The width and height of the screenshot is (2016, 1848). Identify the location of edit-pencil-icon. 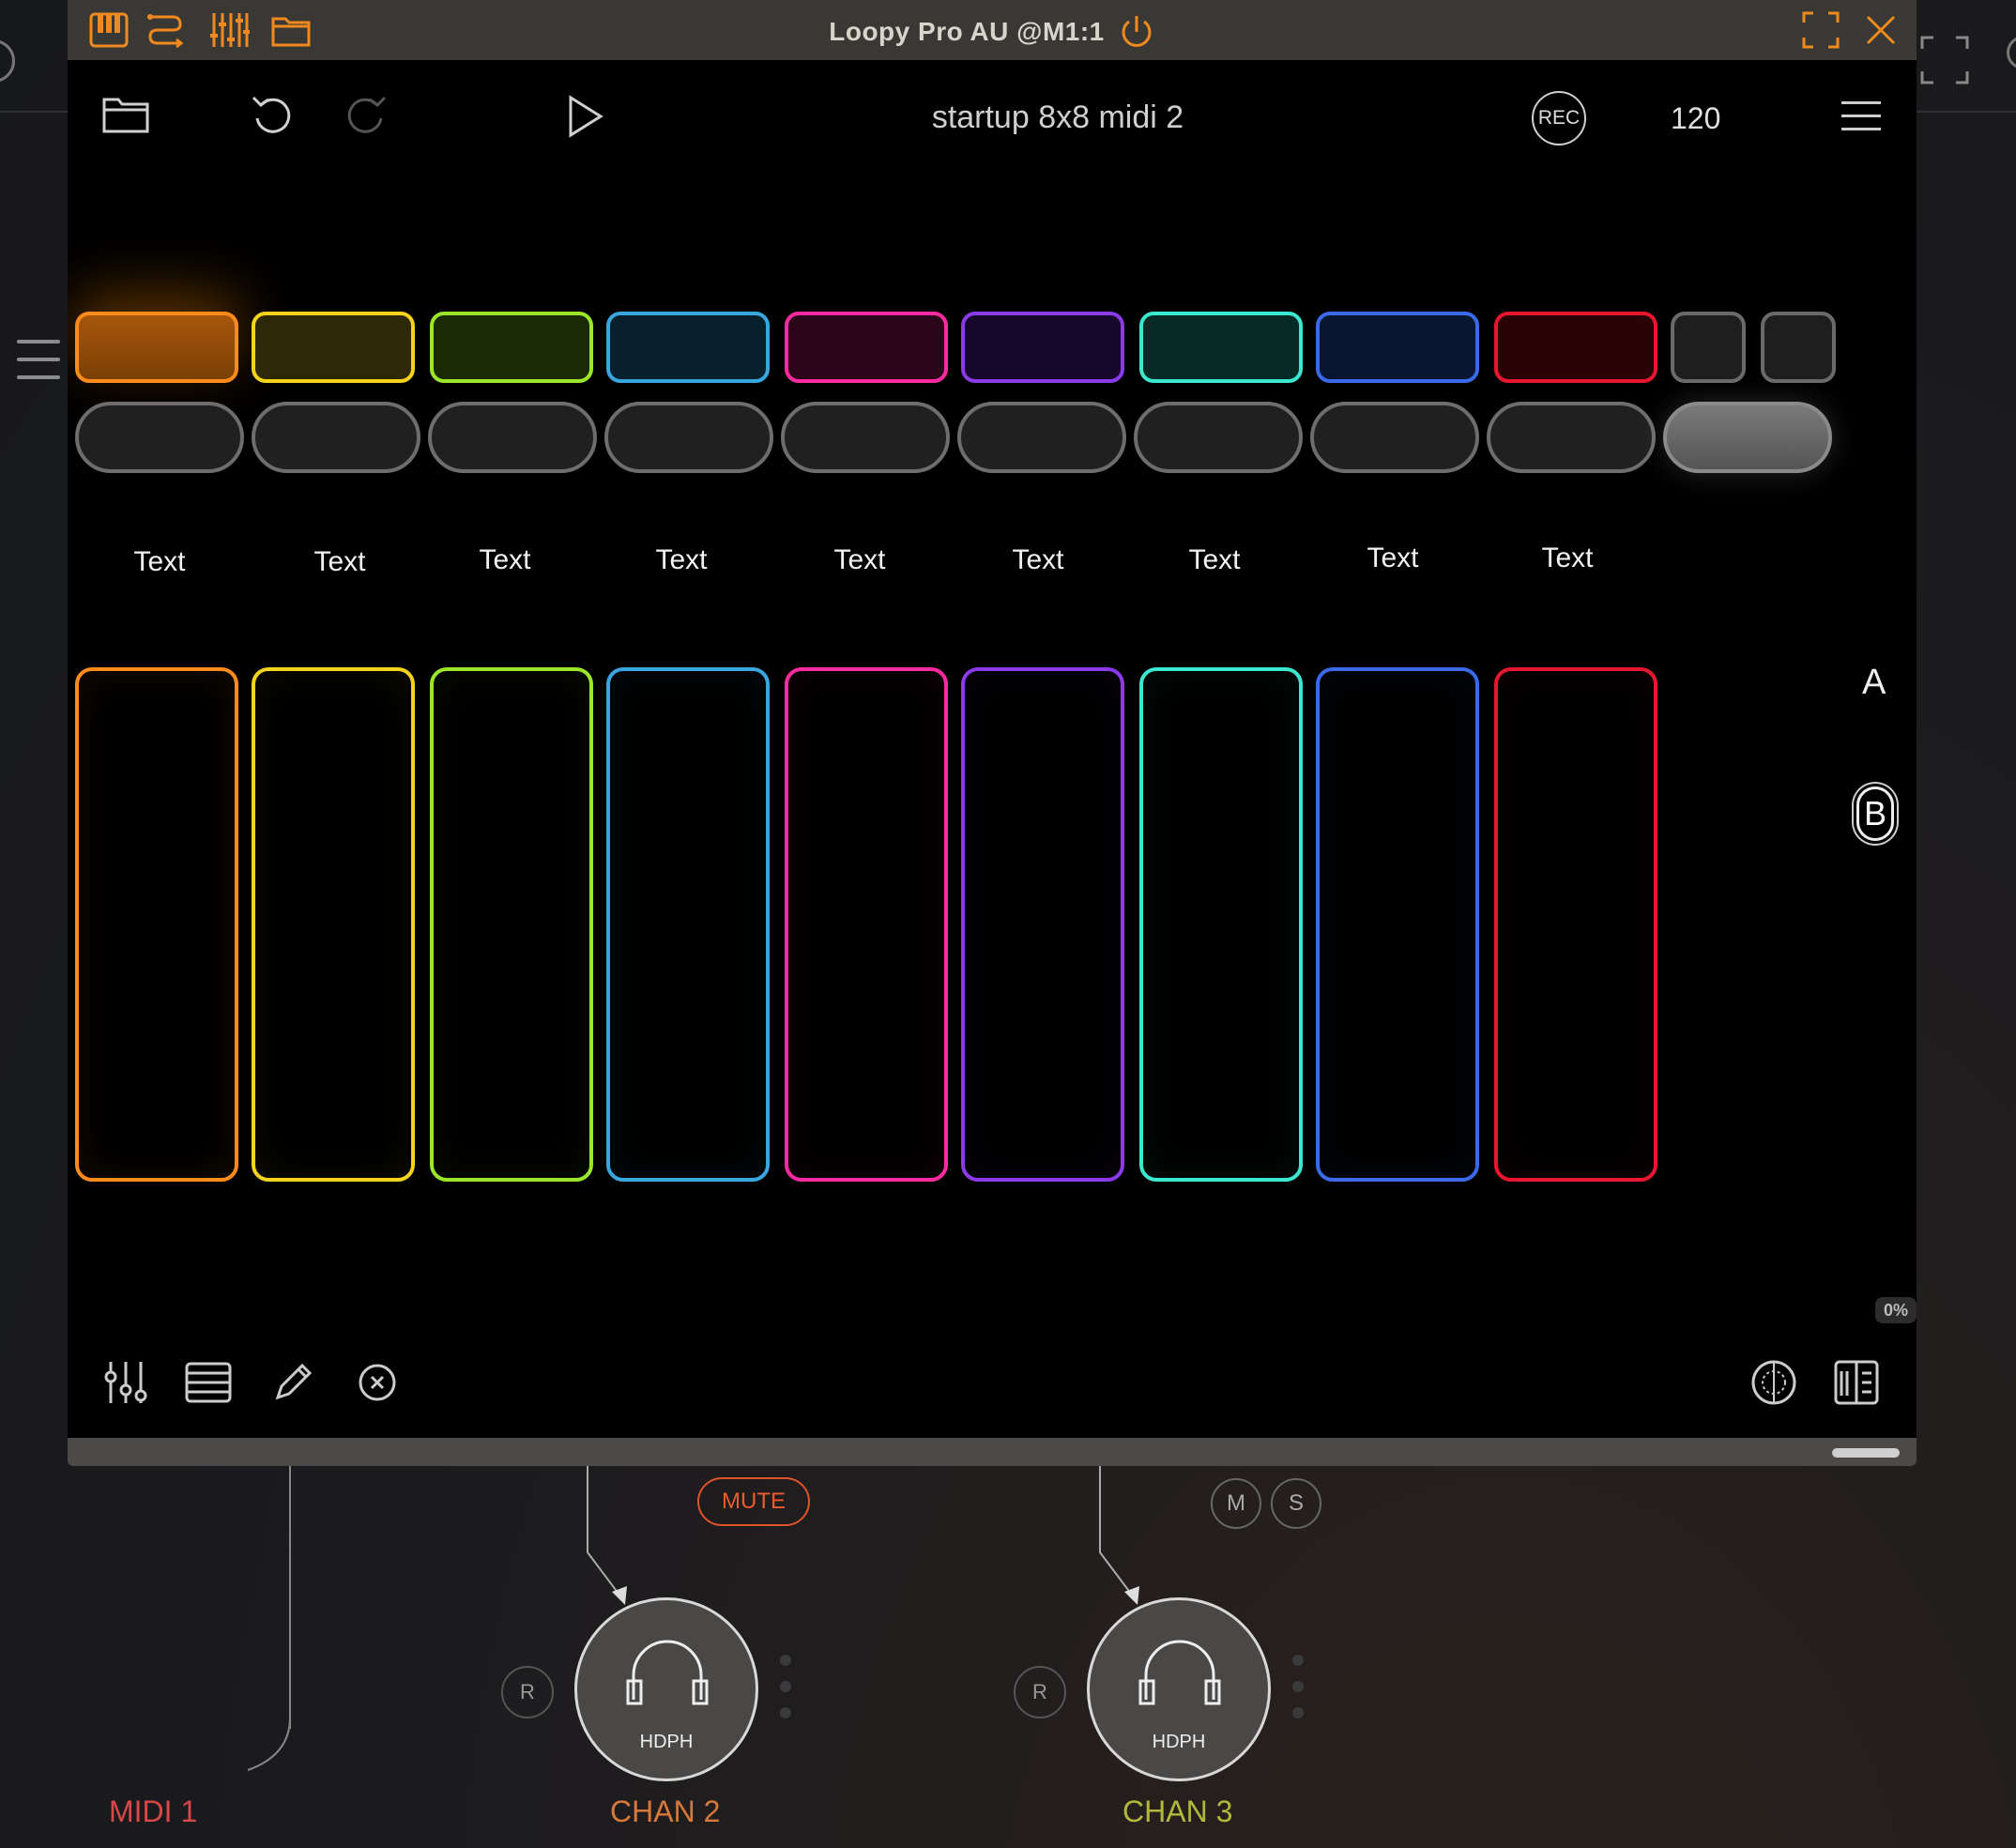
(292, 1382).